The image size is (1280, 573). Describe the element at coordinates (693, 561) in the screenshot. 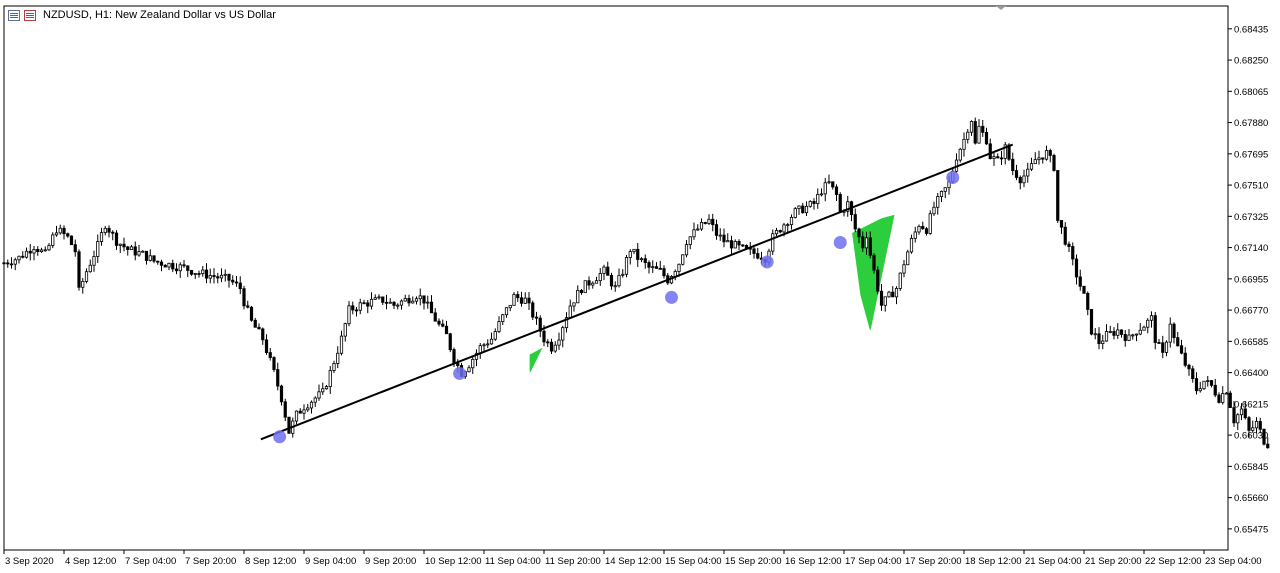

I see `x-tick-label: 15 Sep 04:00` at that location.